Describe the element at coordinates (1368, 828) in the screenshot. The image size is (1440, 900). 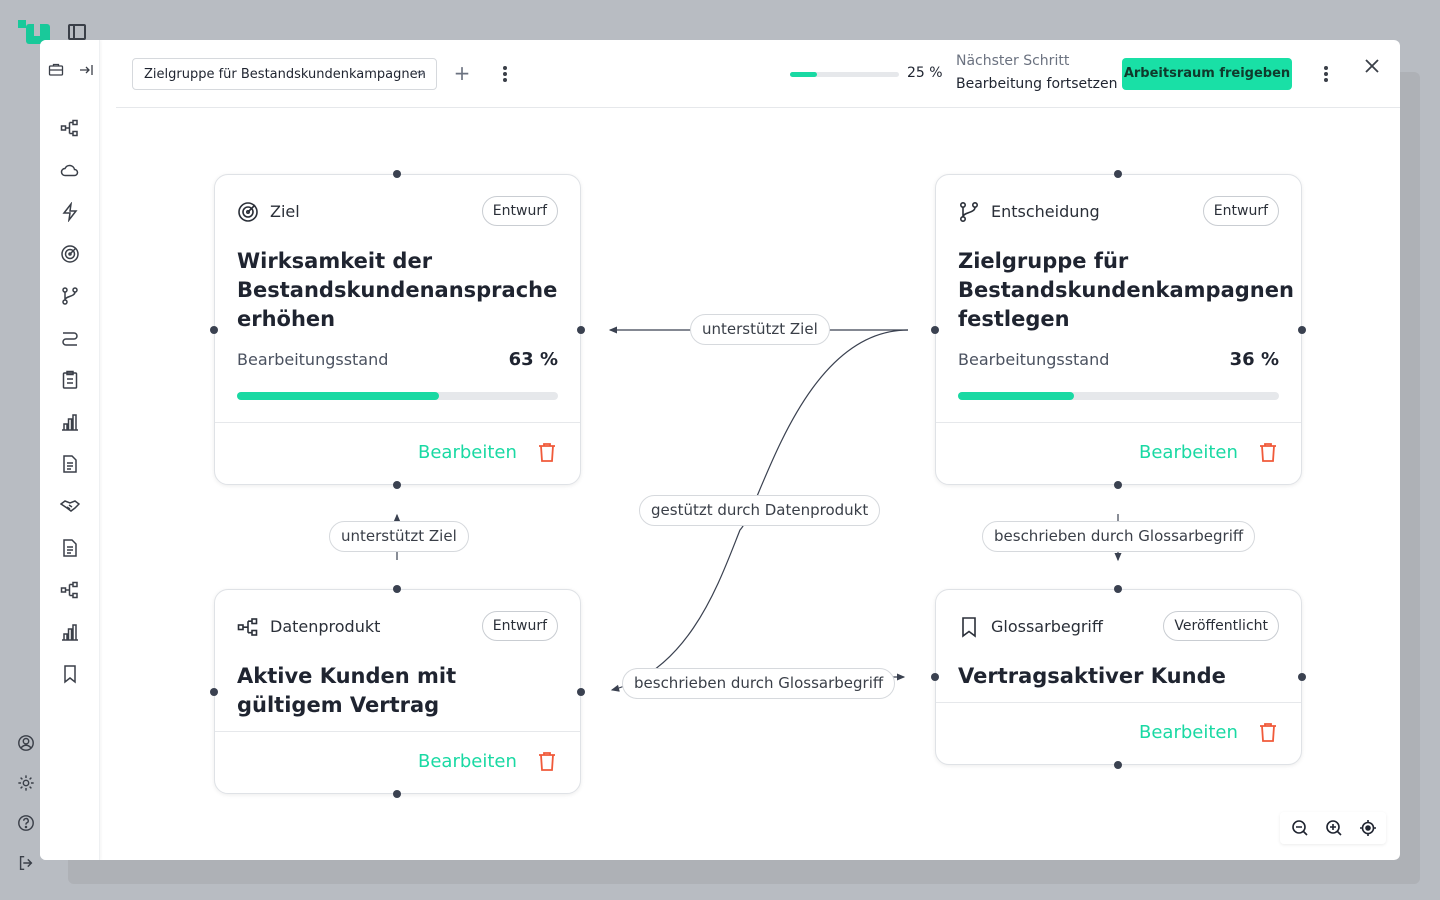
I see `fit-view-icon` at that location.